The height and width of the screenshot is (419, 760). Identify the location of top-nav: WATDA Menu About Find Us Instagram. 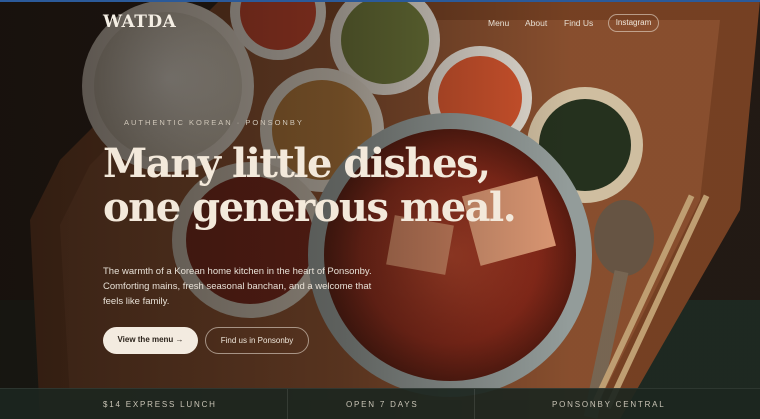
(380, 23).